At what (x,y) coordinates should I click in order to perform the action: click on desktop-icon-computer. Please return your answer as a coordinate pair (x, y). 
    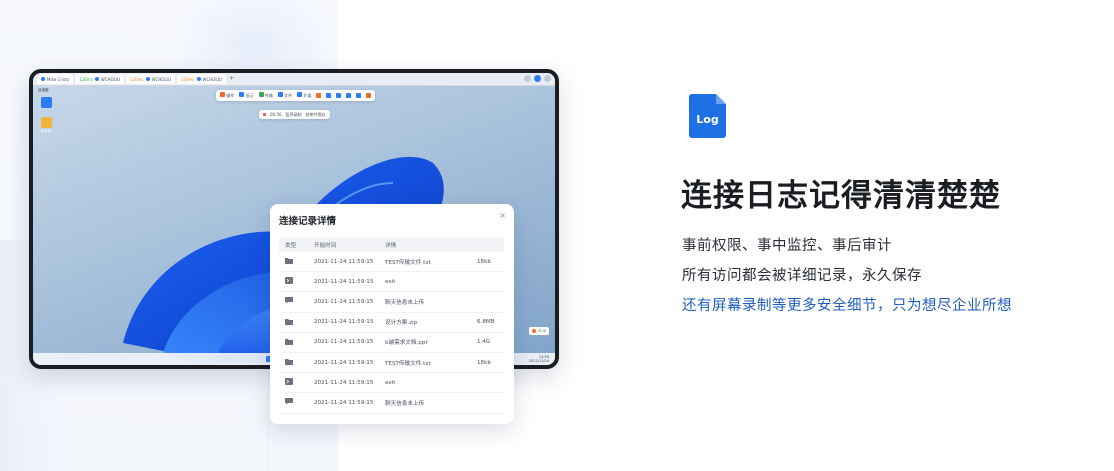
    Looking at the image, I should click on (46, 102).